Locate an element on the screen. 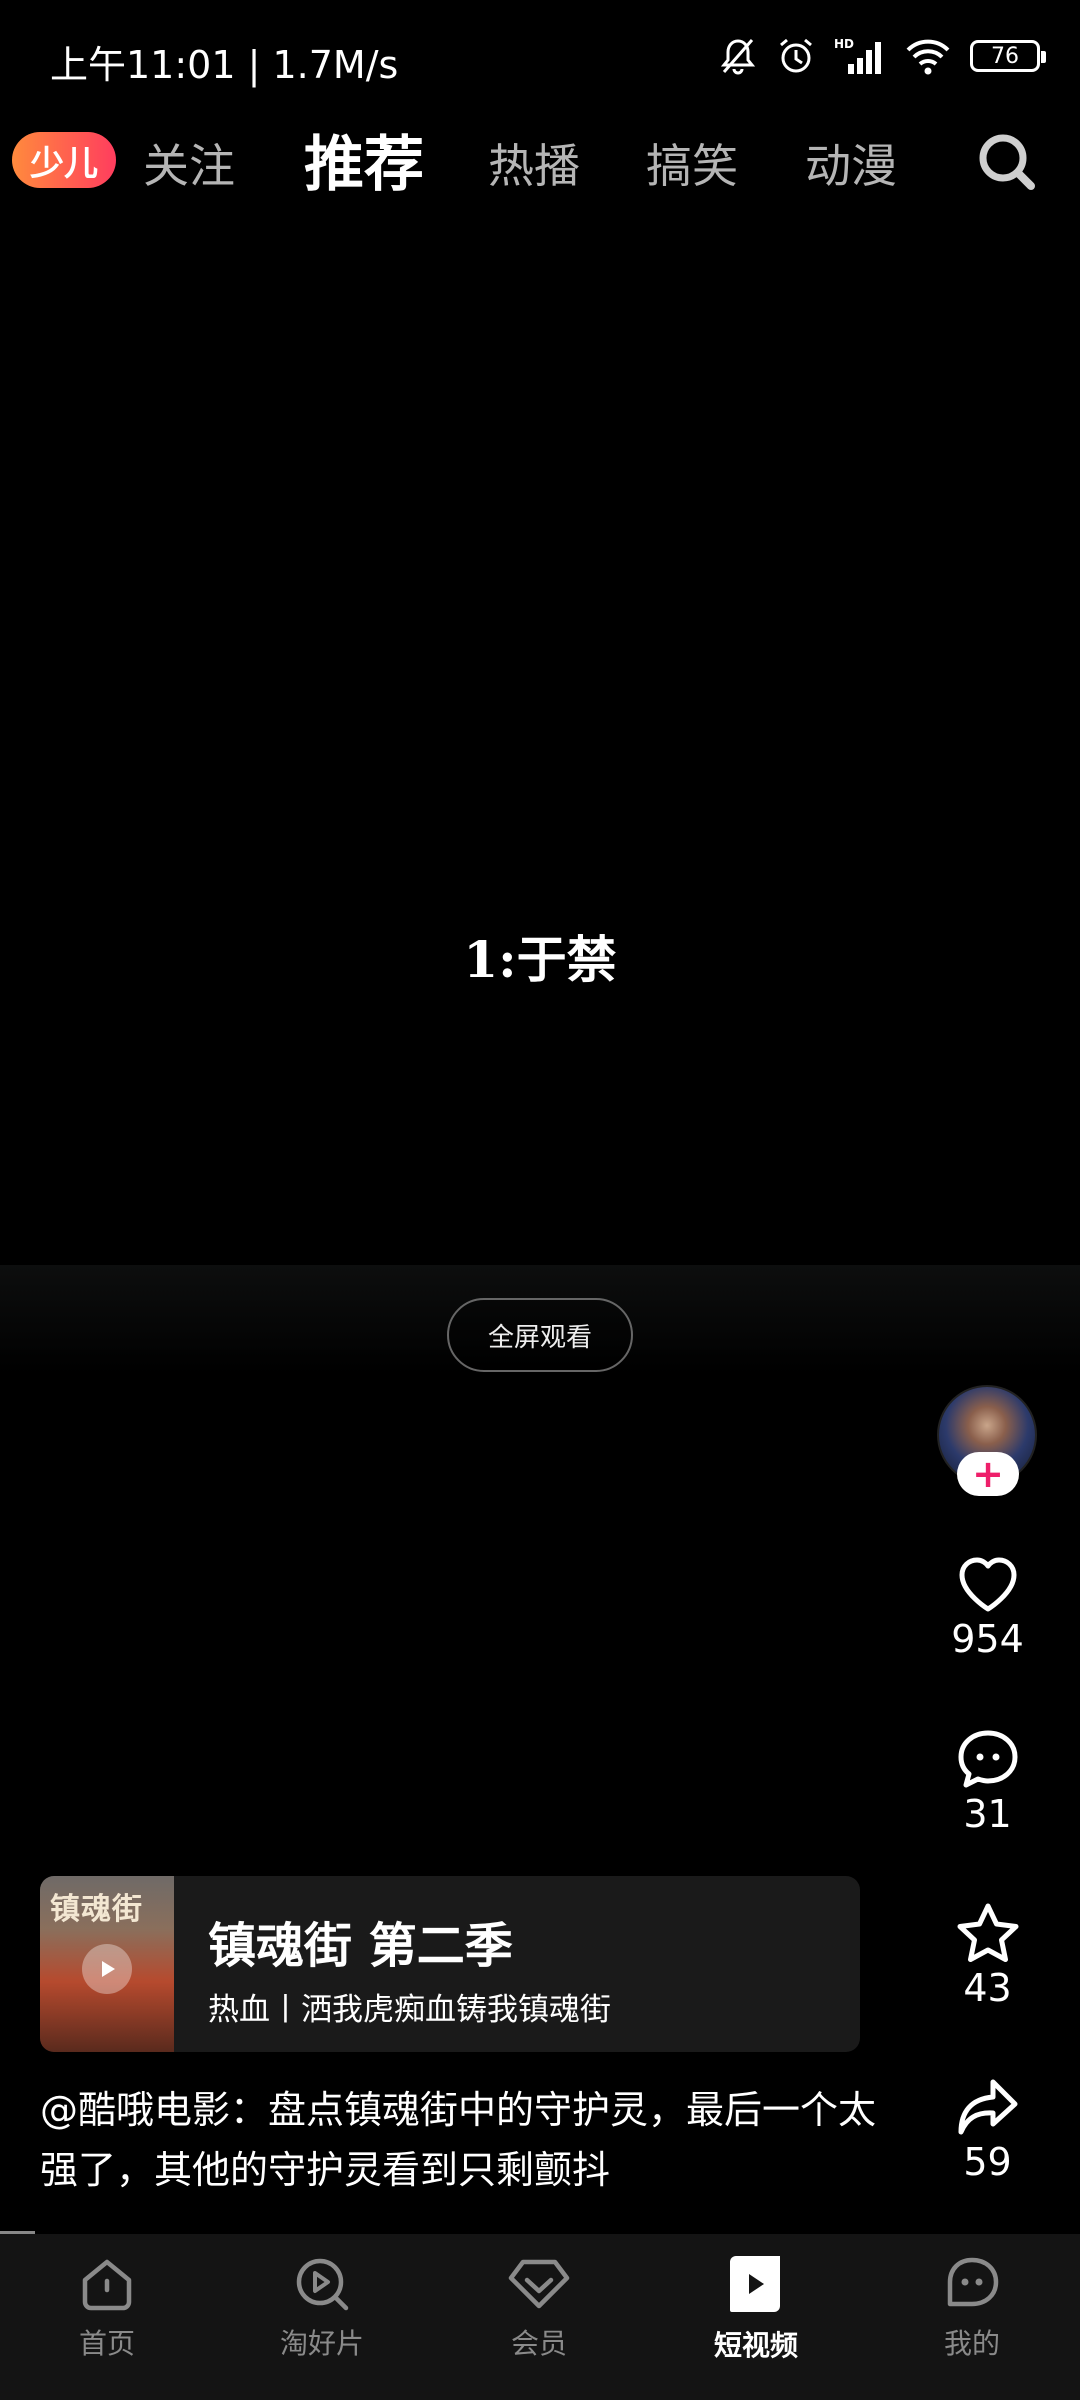  nav-home: 首页 is located at coordinates (107, 2308).